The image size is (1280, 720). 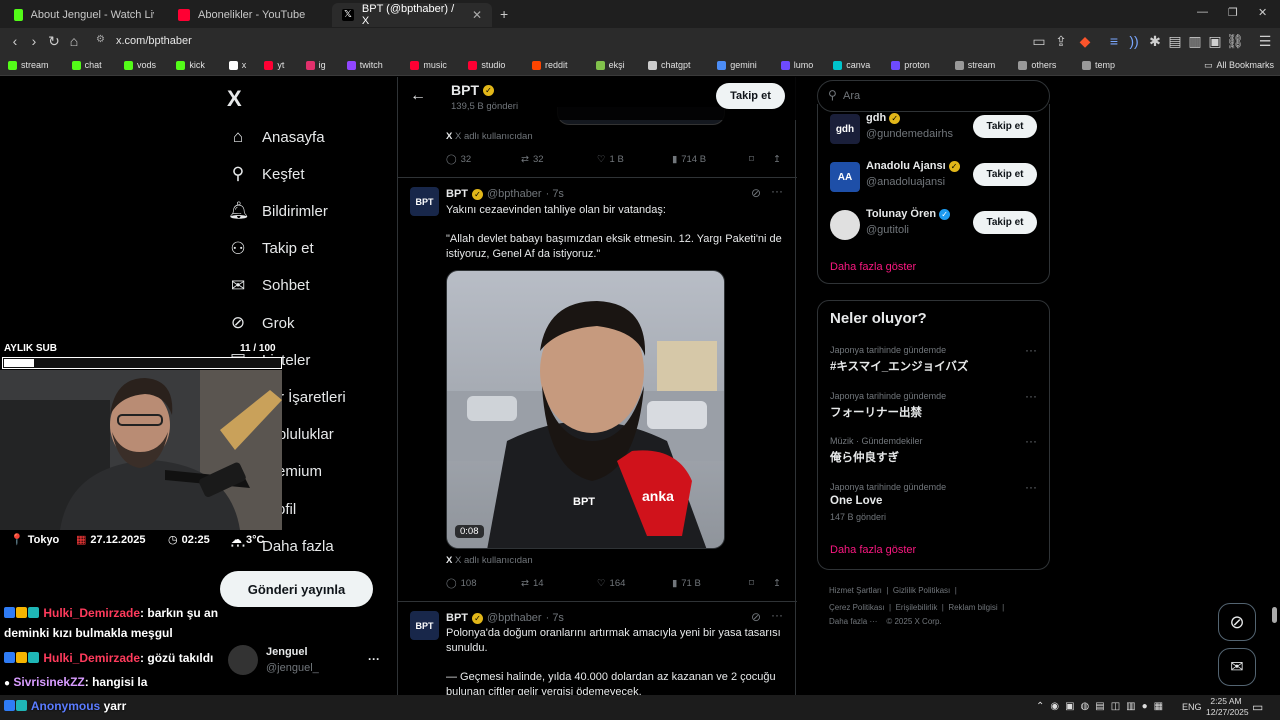 What do you see at coordinates (1257, 707) in the screenshot?
I see `notification-icon: ▭` at bounding box center [1257, 707].